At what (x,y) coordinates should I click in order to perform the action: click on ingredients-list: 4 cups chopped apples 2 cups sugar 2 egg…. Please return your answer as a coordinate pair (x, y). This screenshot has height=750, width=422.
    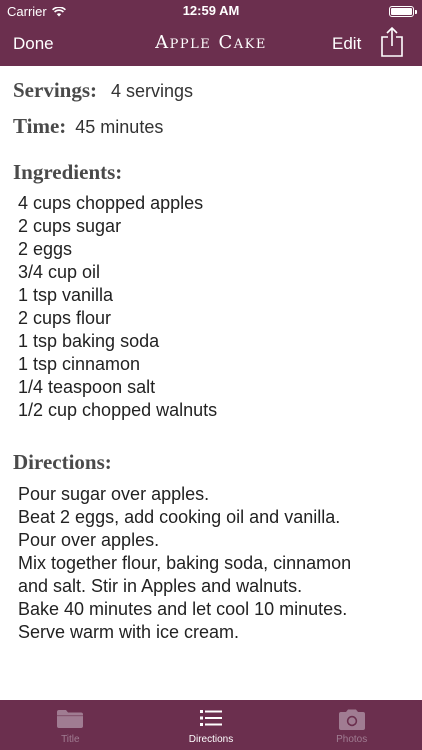
    Looking at the image, I should click on (117, 307).